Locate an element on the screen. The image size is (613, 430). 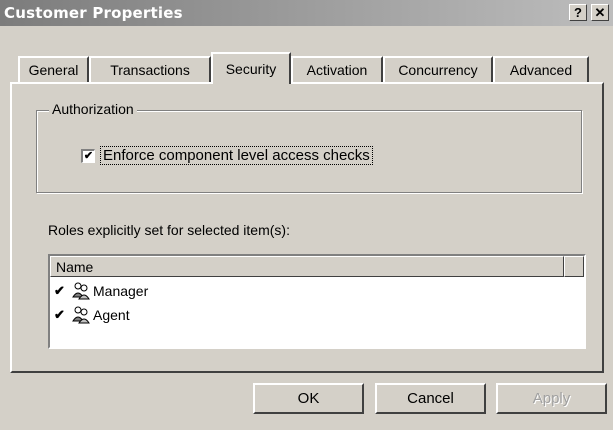
tab-activation: Activation is located at coordinates (337, 69).